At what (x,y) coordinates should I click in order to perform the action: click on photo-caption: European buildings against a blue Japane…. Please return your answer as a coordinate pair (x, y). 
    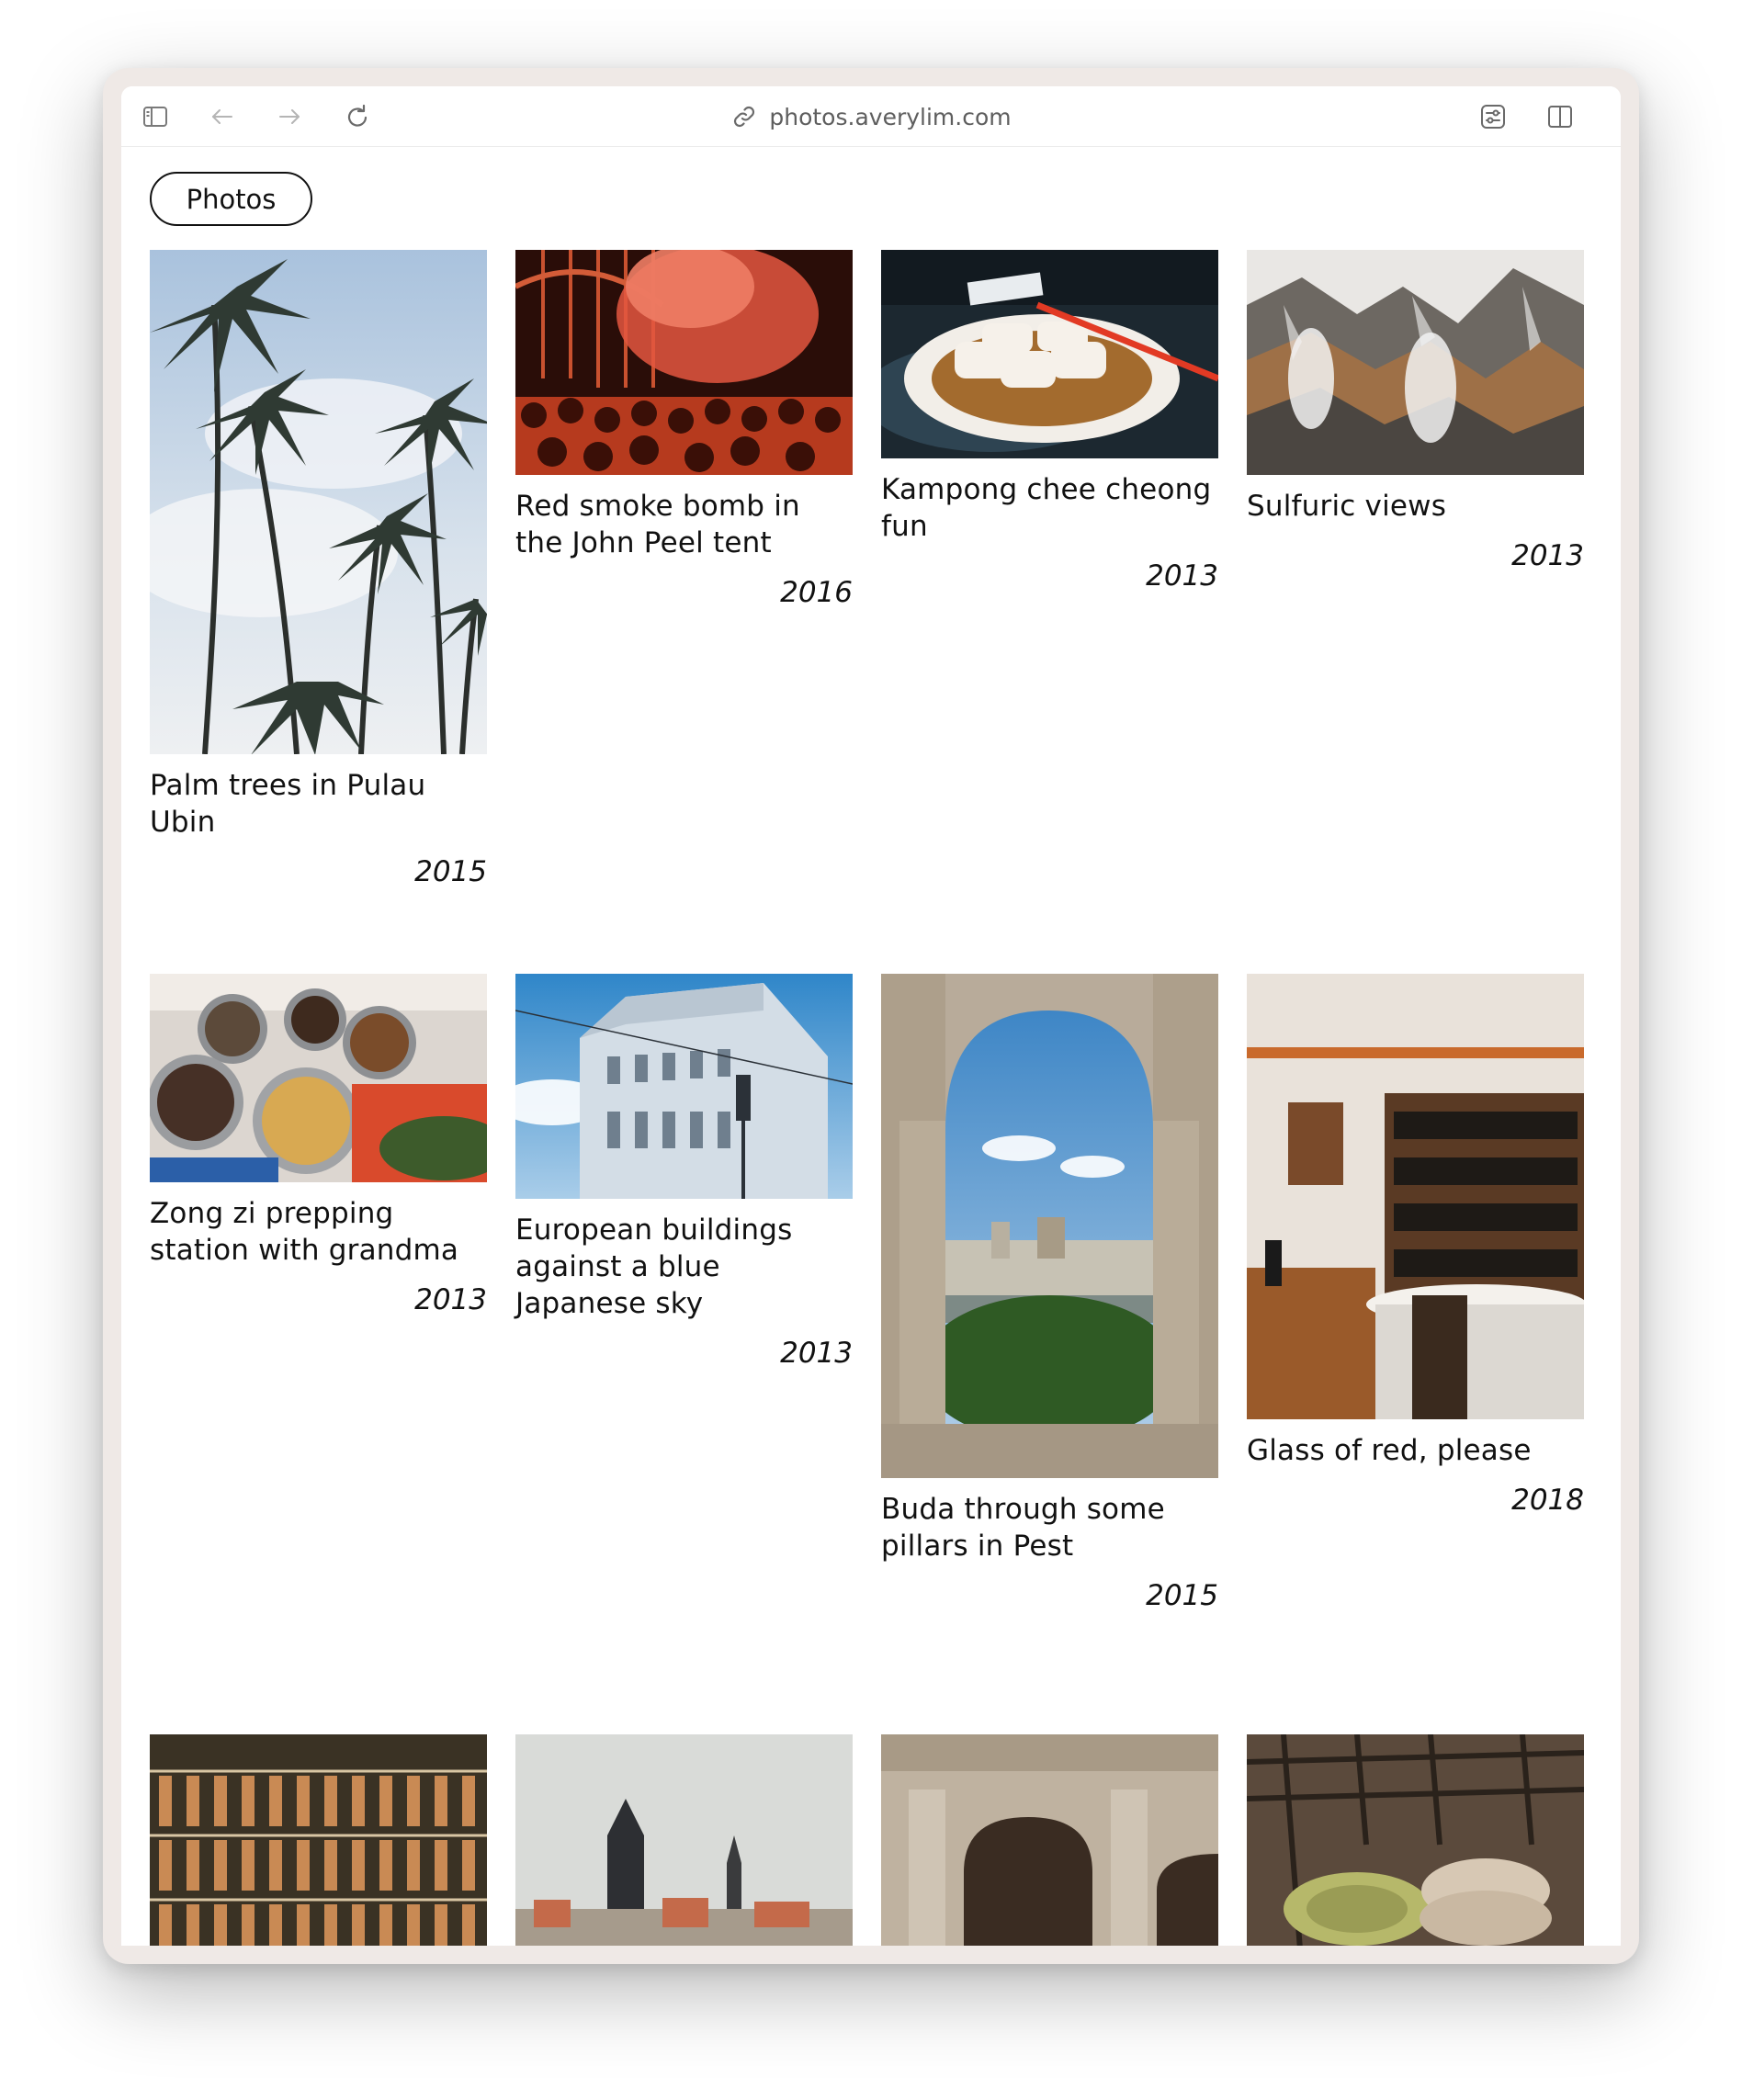
    Looking at the image, I should click on (654, 1267).